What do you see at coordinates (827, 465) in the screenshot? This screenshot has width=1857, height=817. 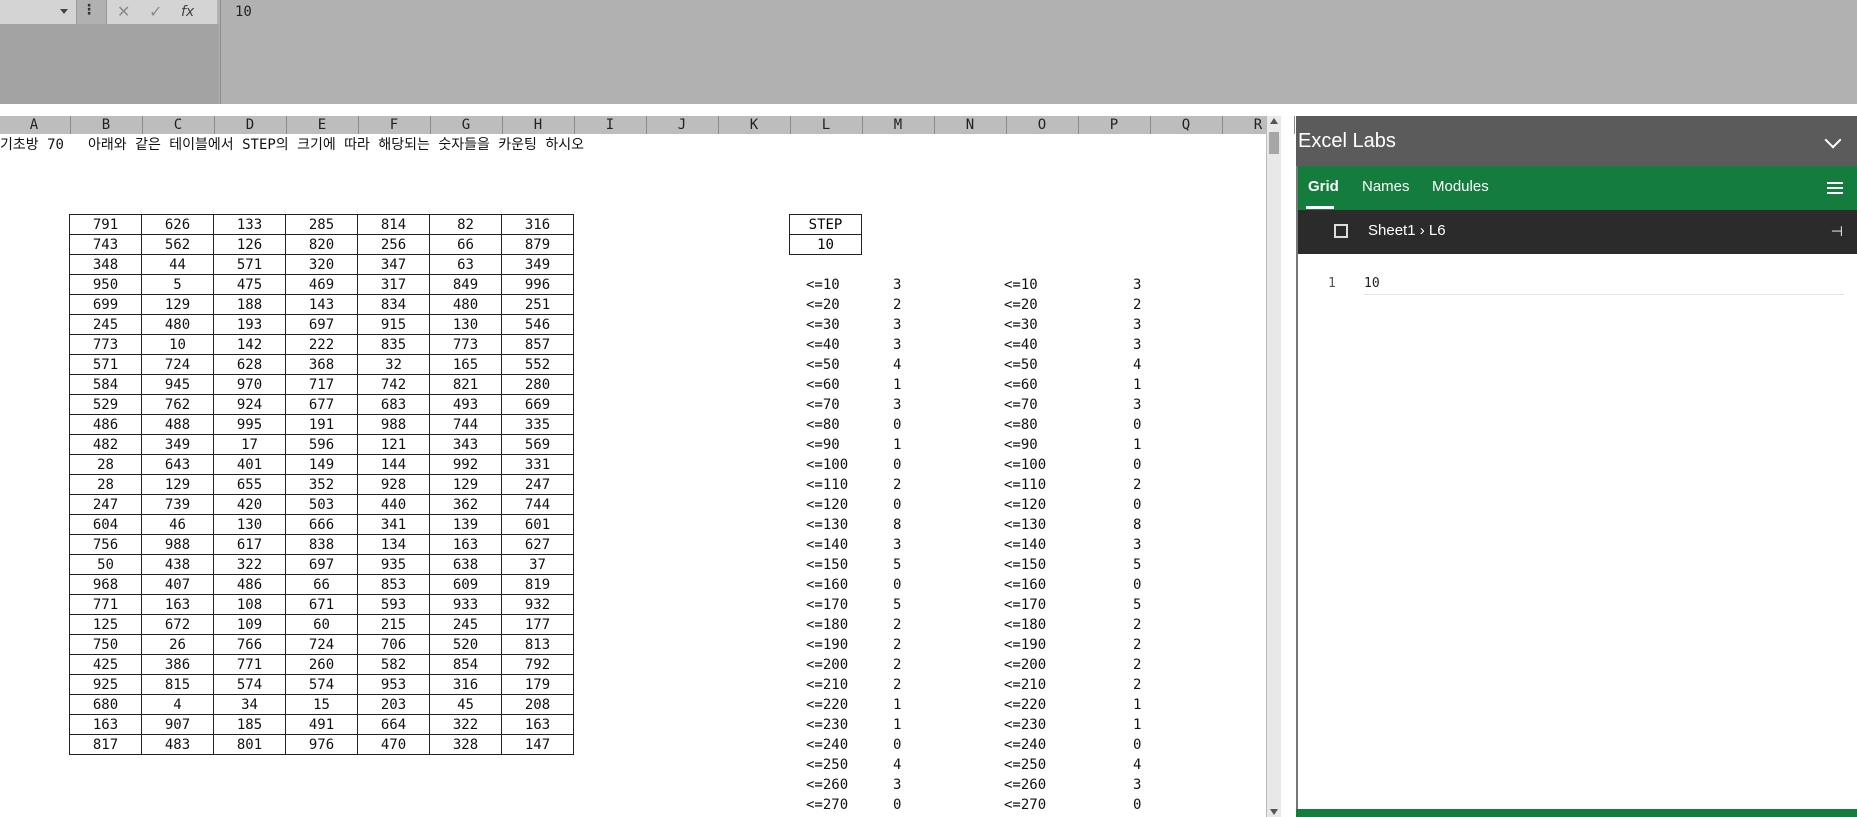 I see `range-label: <=100` at bounding box center [827, 465].